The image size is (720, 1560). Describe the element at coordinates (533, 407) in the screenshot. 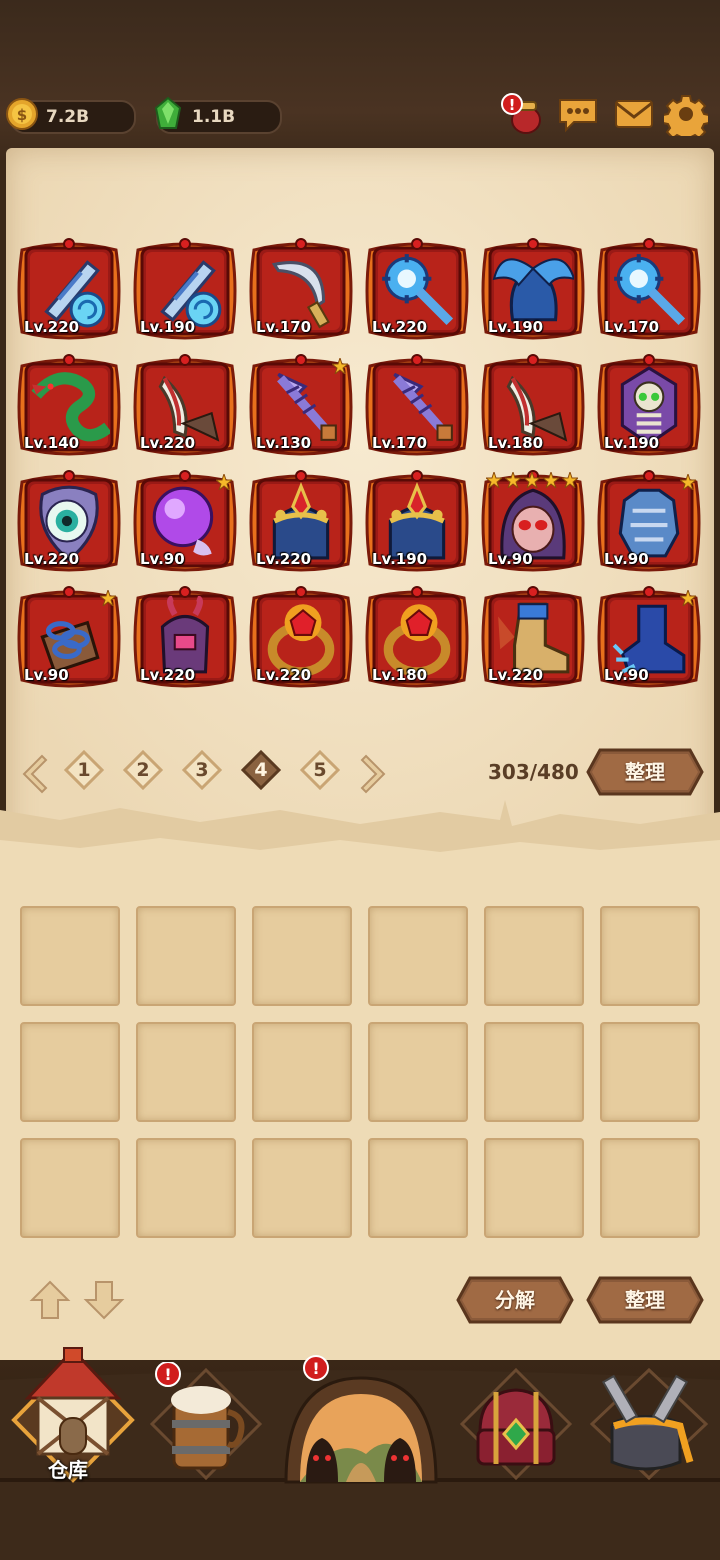

I see `equipment-item-claw-blade: Lv.180` at that location.